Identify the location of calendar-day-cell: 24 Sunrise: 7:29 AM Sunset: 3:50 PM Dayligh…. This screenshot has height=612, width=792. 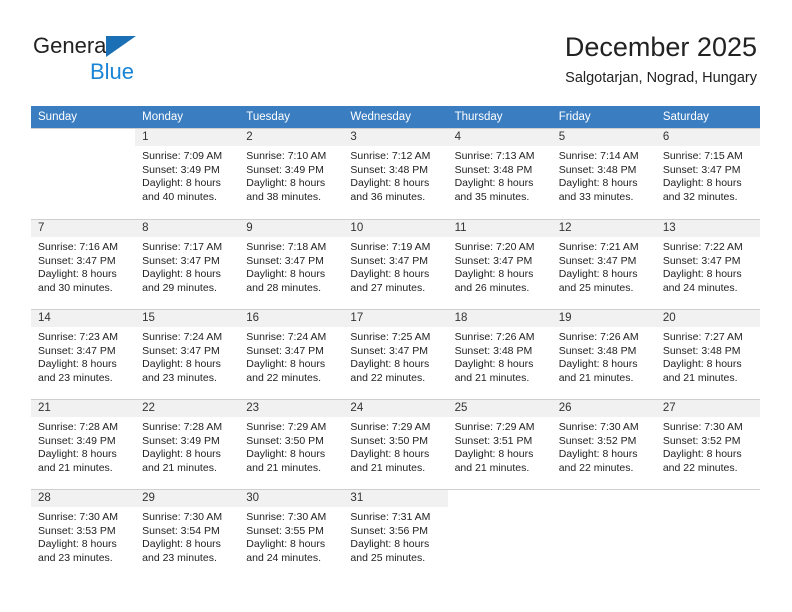
(395, 444).